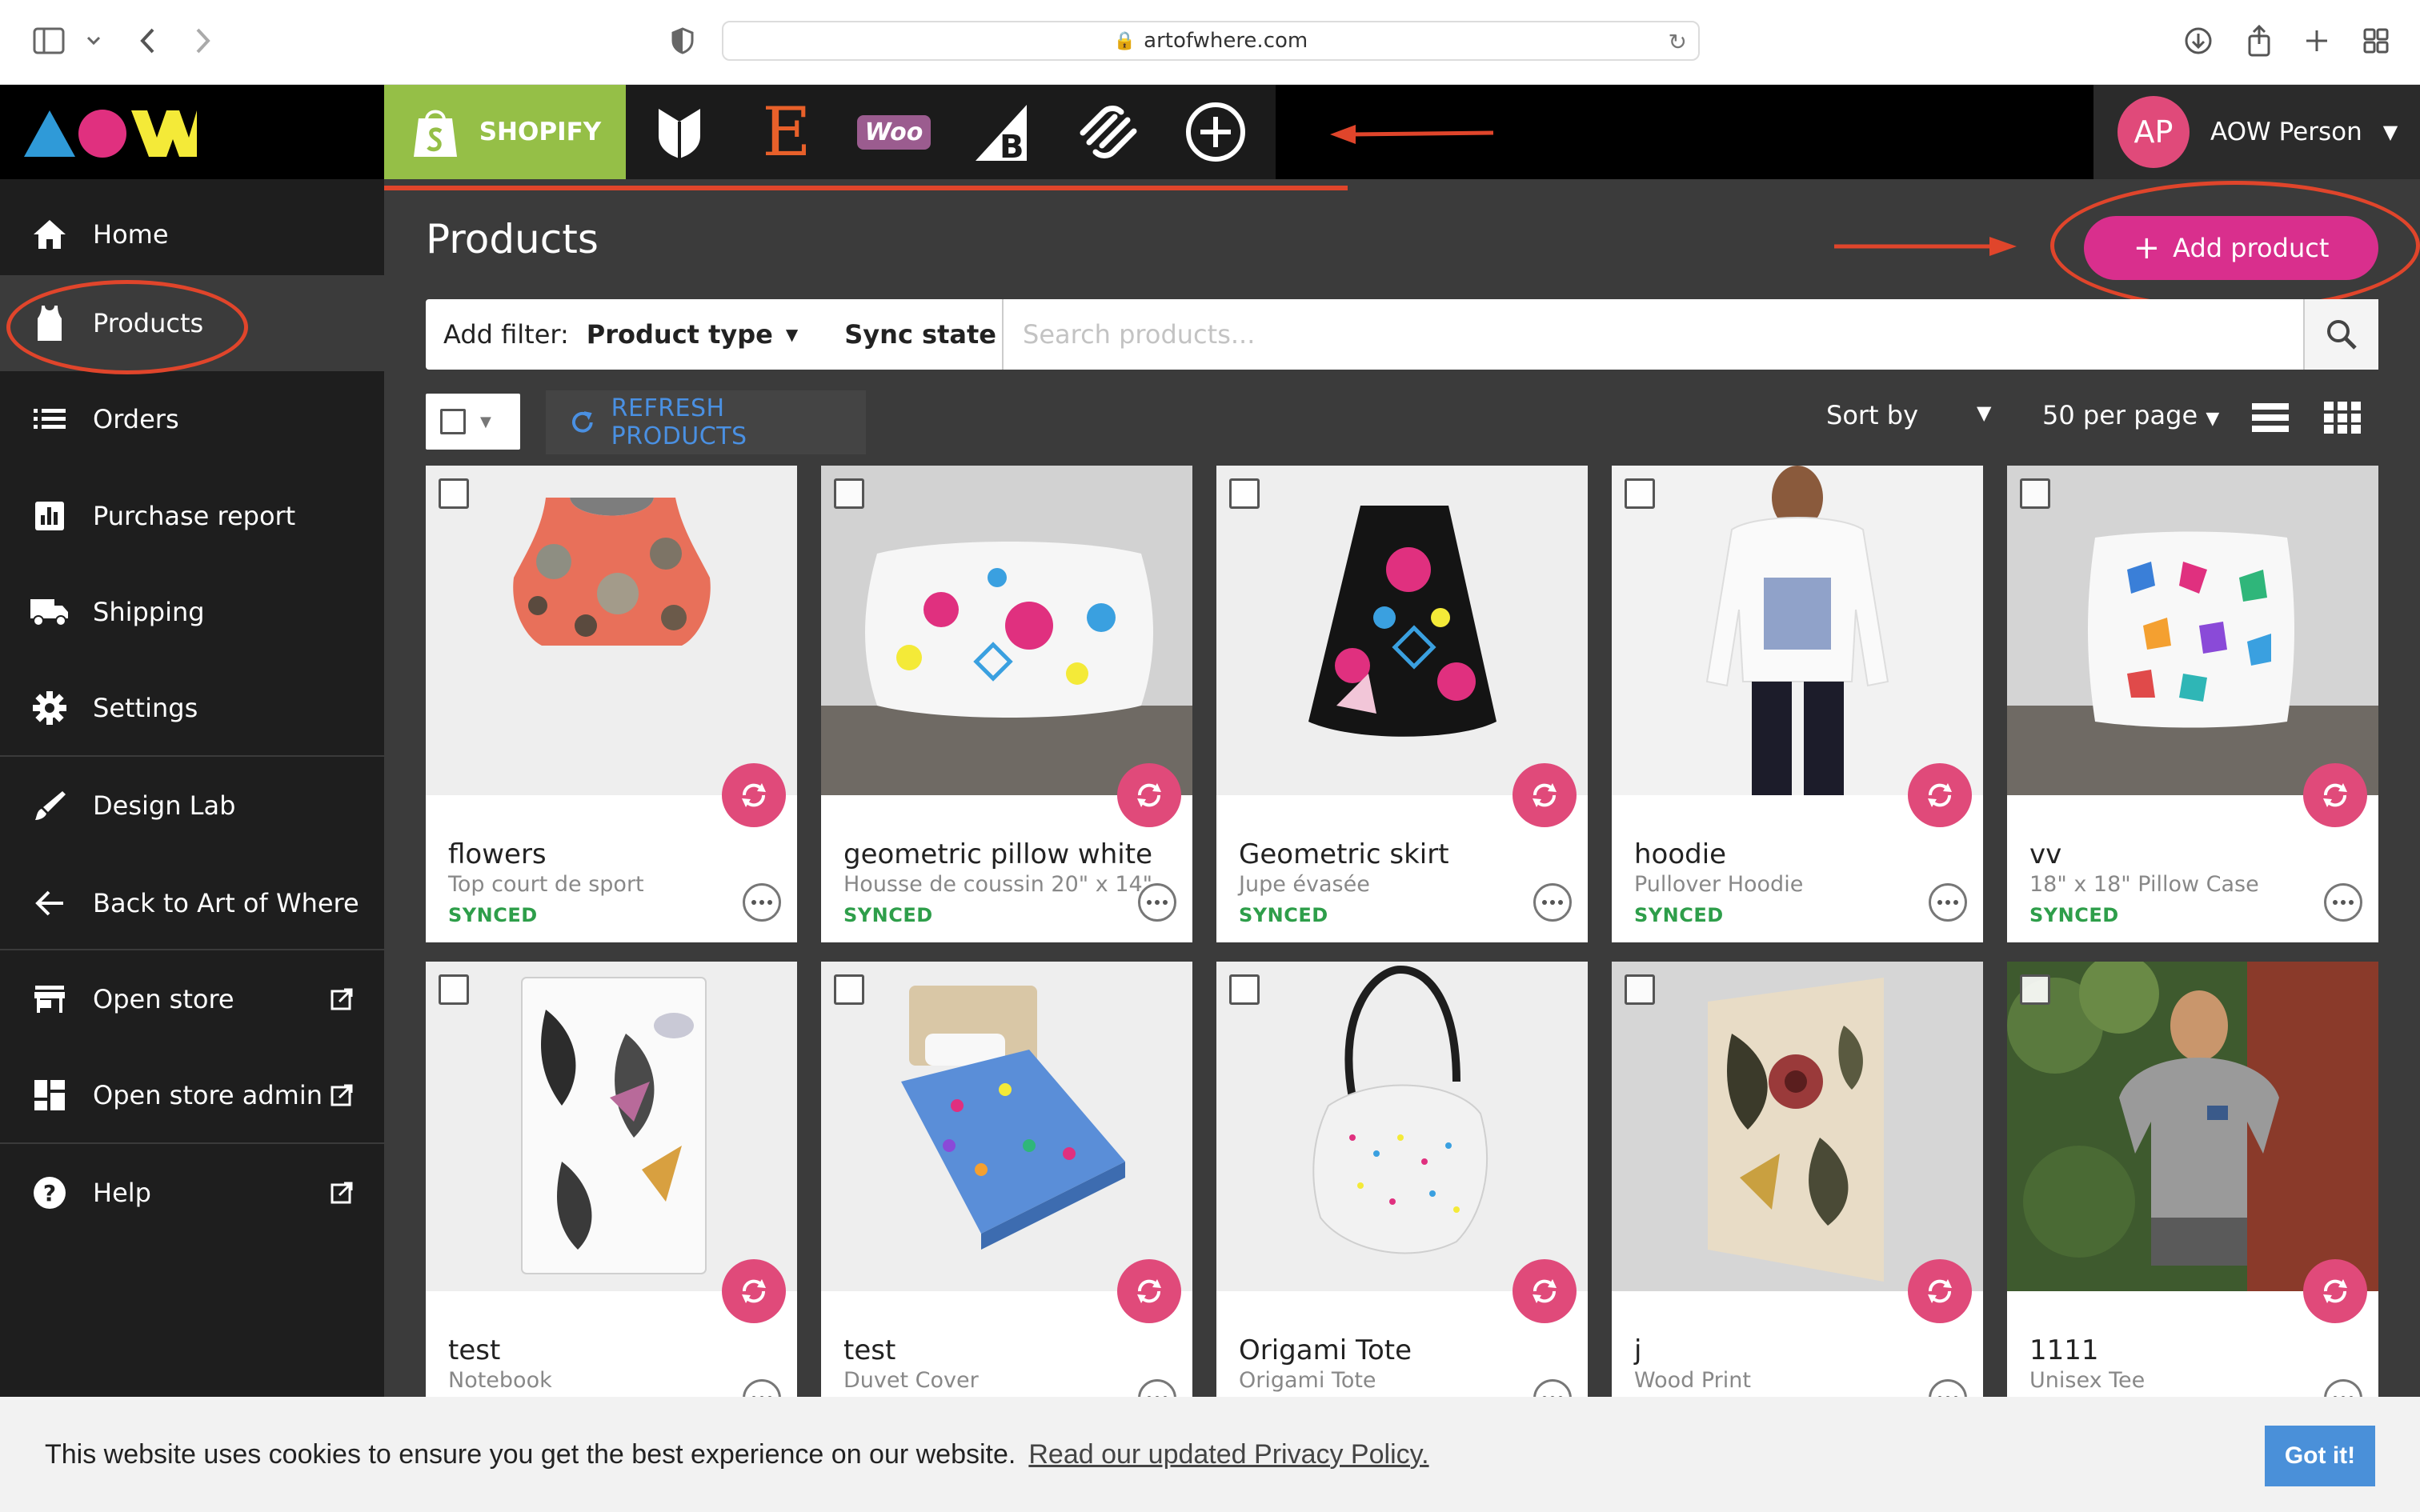 The image size is (2420, 1512). Describe the element at coordinates (683, 41) in the screenshot. I see `privacy-shield-icon` at that location.